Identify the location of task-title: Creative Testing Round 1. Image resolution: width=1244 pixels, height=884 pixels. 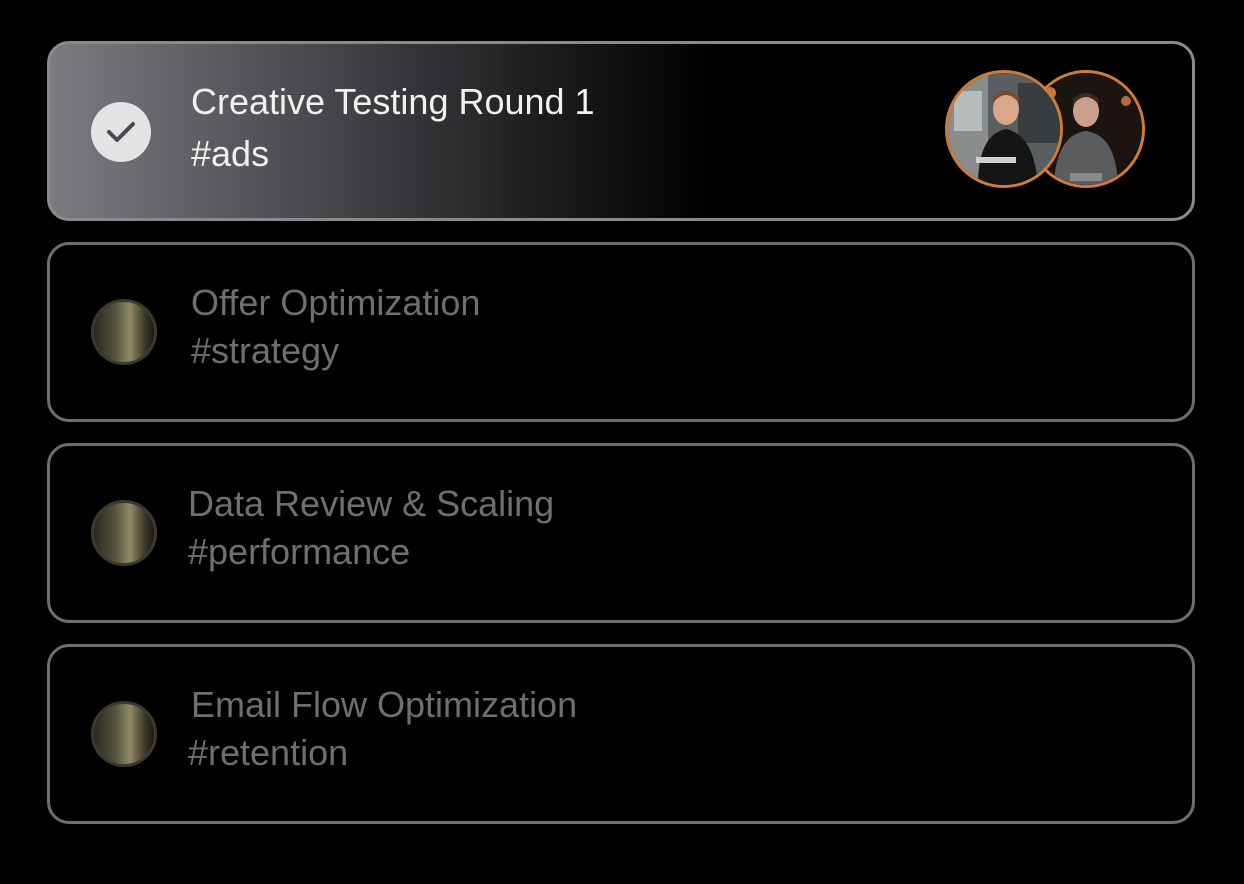
(393, 101).